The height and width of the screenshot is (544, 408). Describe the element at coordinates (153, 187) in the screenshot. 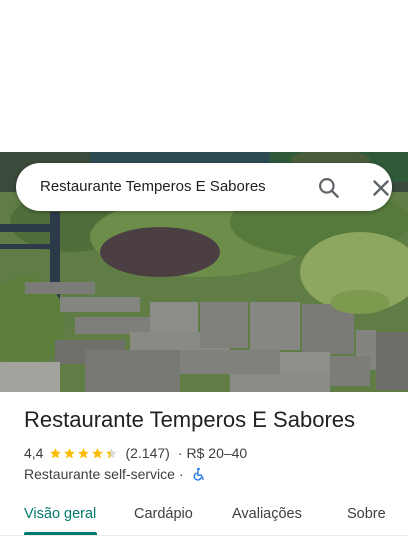

I see `search-query: Restaurante Temperos E Sabores` at that location.